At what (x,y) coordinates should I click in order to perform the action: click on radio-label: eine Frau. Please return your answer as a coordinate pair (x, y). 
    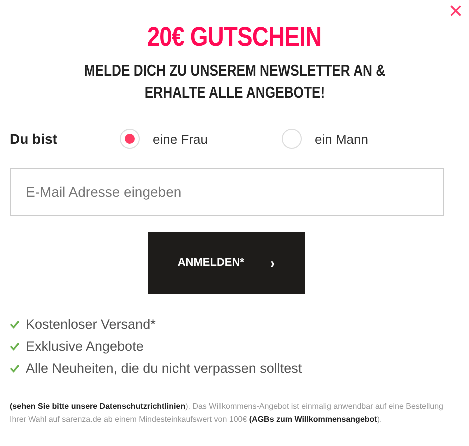
    Looking at the image, I should click on (180, 139).